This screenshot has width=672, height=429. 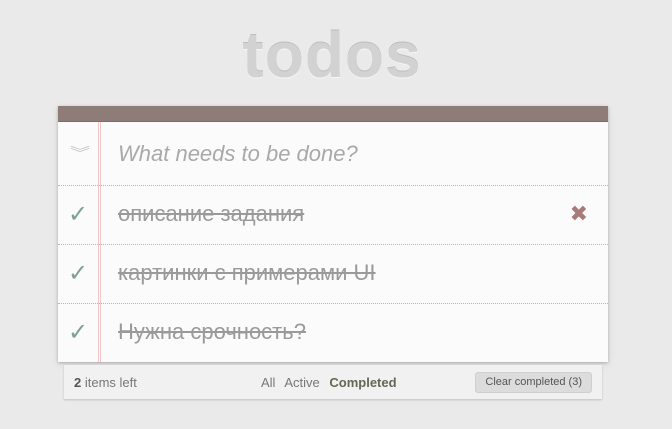 What do you see at coordinates (362, 382) in the screenshot?
I see `filter-completed: Completed` at bounding box center [362, 382].